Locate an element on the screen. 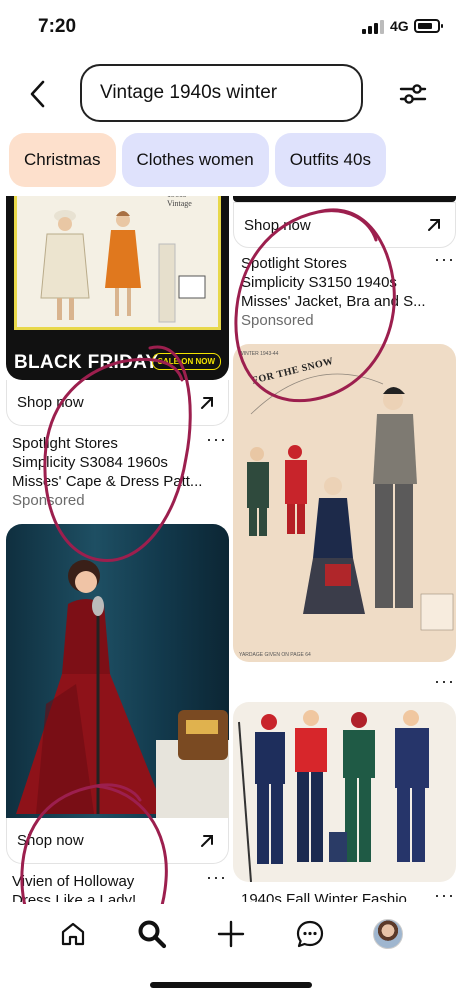  nav-create is located at coordinates (231, 934).